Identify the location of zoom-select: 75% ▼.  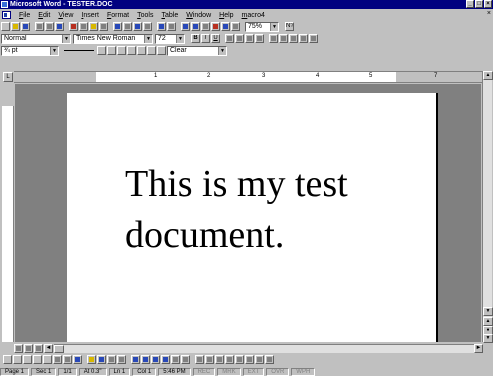
(262, 26).